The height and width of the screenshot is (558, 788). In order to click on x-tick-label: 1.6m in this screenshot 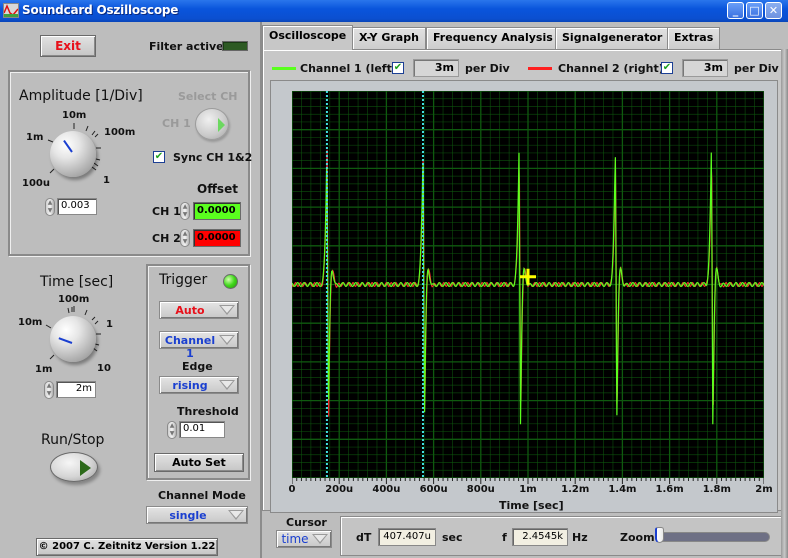, I will do `click(669, 489)`.